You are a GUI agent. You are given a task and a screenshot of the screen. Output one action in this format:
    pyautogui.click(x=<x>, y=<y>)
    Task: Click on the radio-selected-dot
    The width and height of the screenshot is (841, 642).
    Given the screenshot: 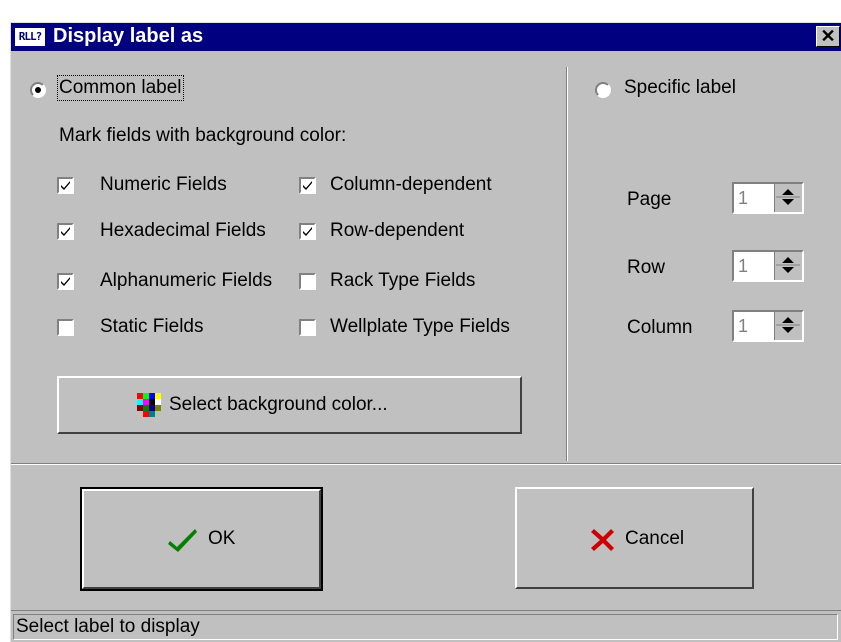 What is the action you would take?
    pyautogui.click(x=38, y=90)
    